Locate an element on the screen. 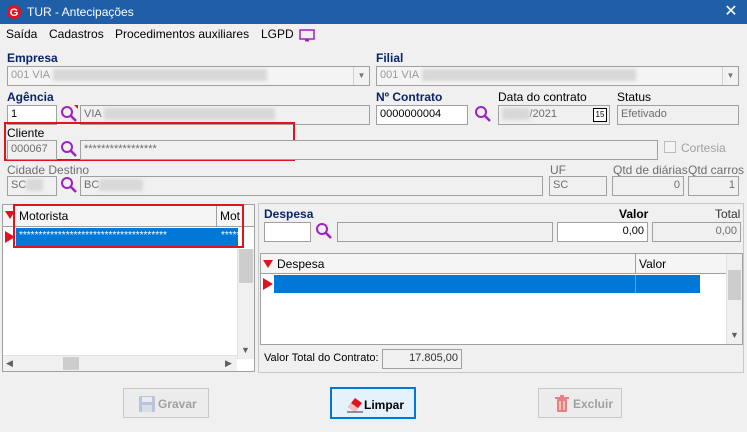 Image resolution: width=747 pixels, height=432 pixels. valor-total-label: Valor Total do Contrato: is located at coordinates (321, 358).